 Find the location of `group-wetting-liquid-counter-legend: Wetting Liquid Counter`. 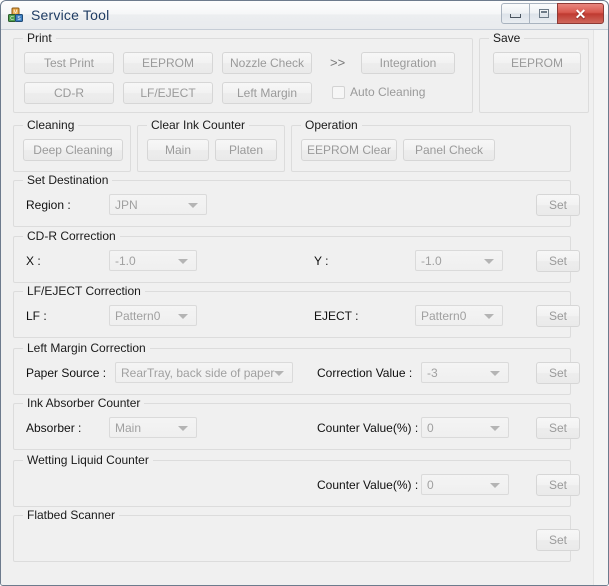

group-wetting-liquid-counter-legend: Wetting Liquid Counter is located at coordinates (88, 460).